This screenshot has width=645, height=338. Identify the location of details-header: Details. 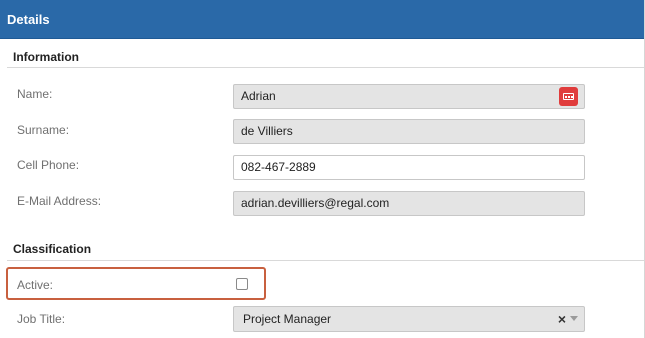
(322, 19).